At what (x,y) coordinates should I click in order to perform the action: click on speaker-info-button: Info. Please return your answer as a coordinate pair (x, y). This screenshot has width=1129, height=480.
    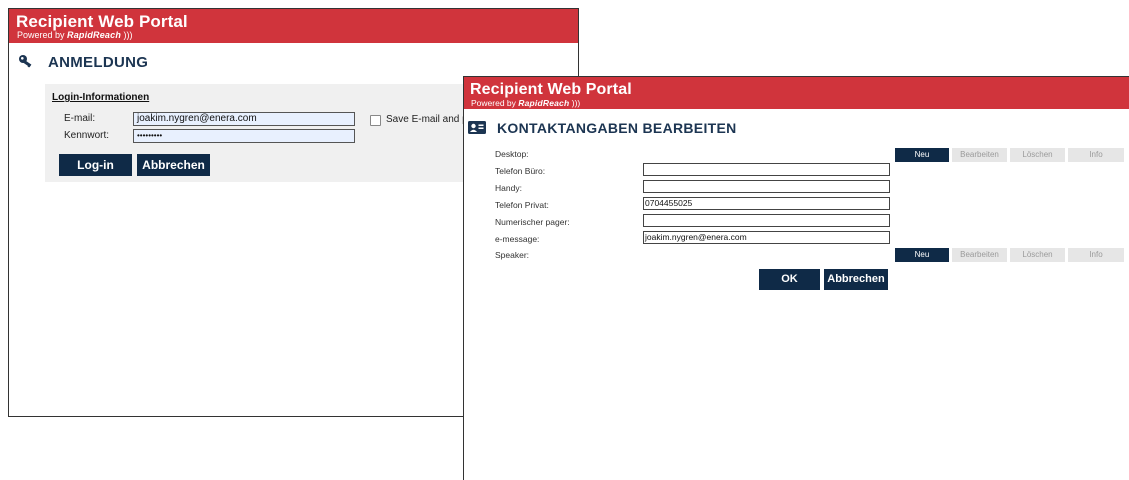
    Looking at the image, I should click on (1096, 255).